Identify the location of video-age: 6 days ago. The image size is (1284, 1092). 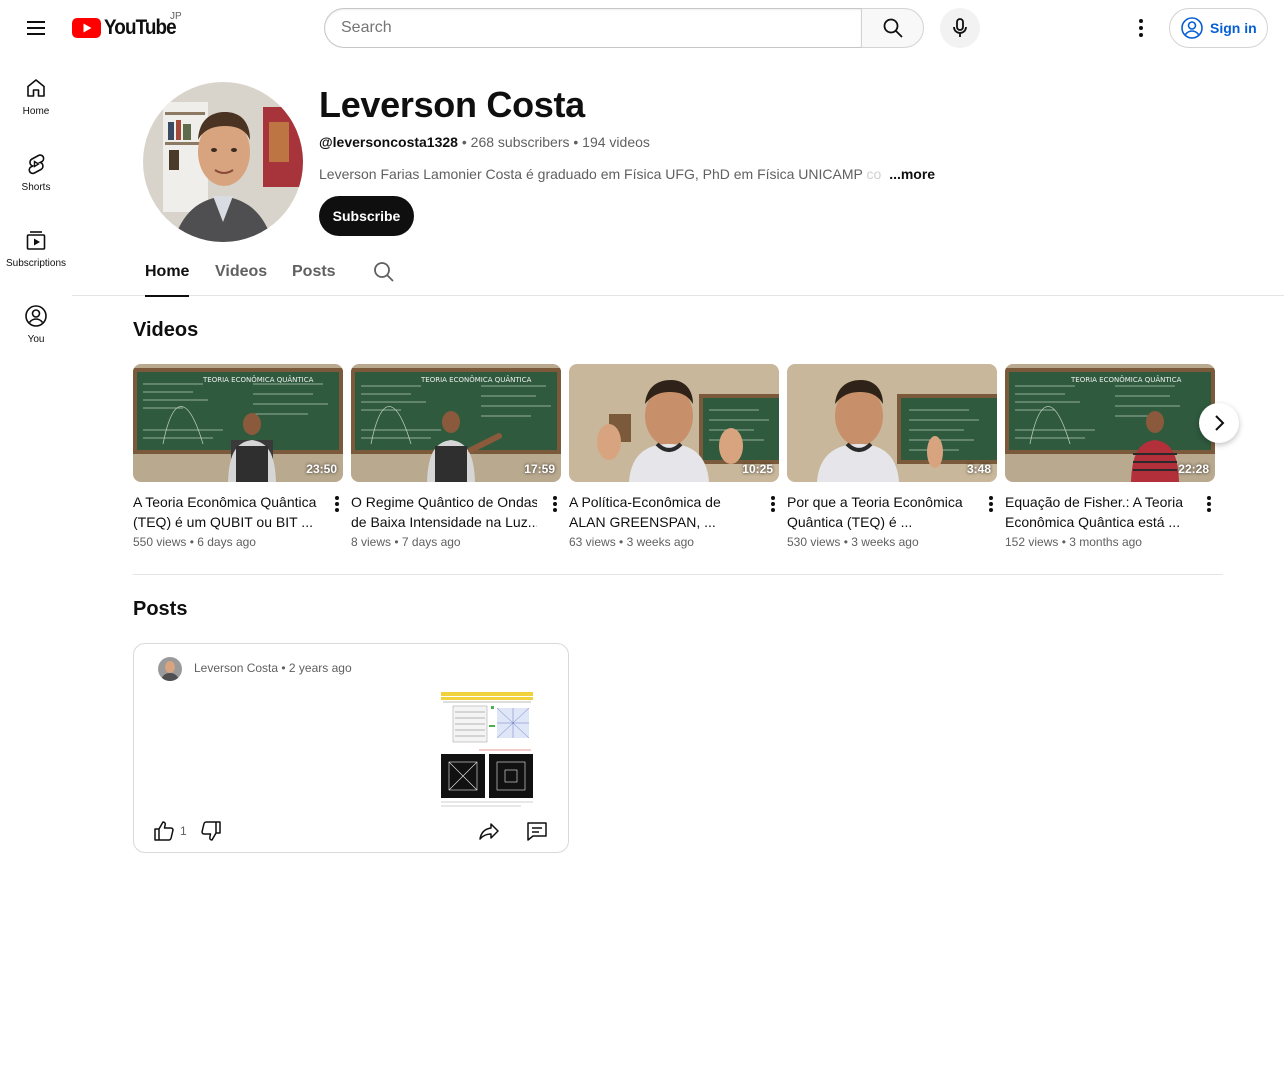
(226, 542).